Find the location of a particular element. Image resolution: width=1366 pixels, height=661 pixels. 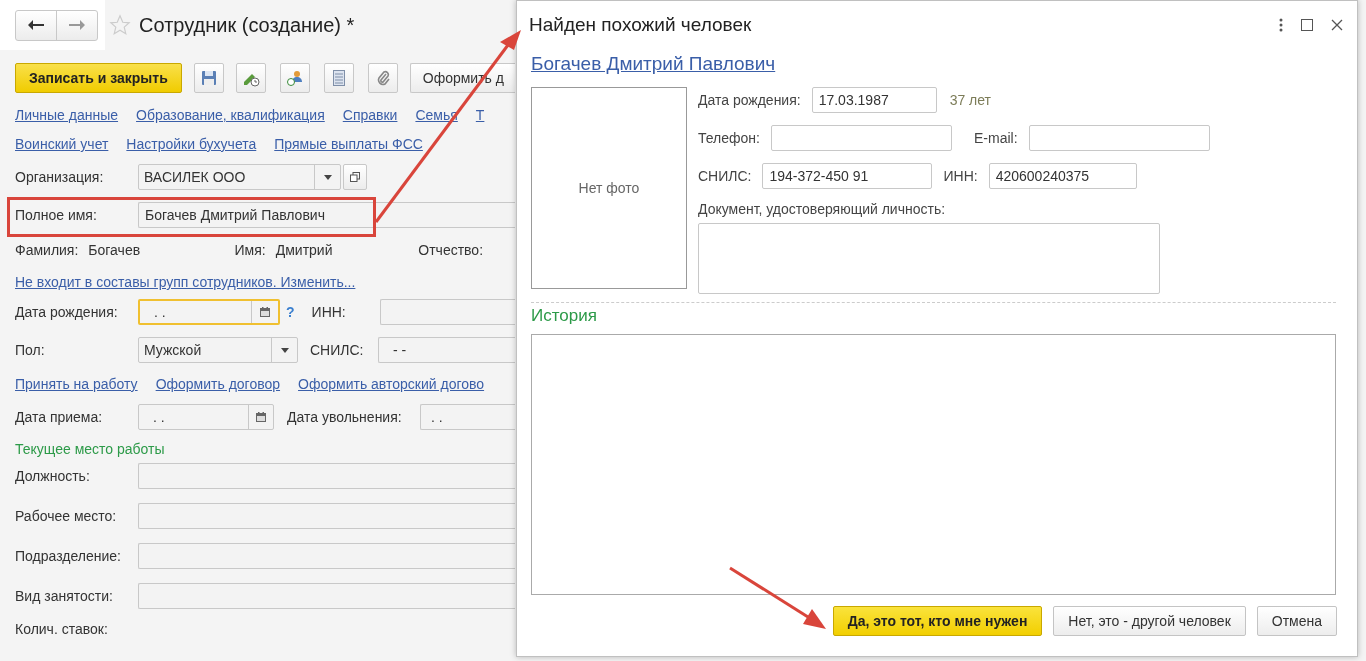

help-link: ? is located at coordinates (290, 312).